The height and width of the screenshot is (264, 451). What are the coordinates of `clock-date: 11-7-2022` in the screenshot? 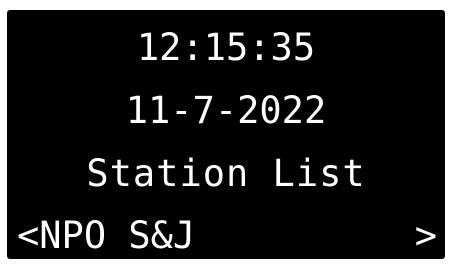 It's located at (226, 110).